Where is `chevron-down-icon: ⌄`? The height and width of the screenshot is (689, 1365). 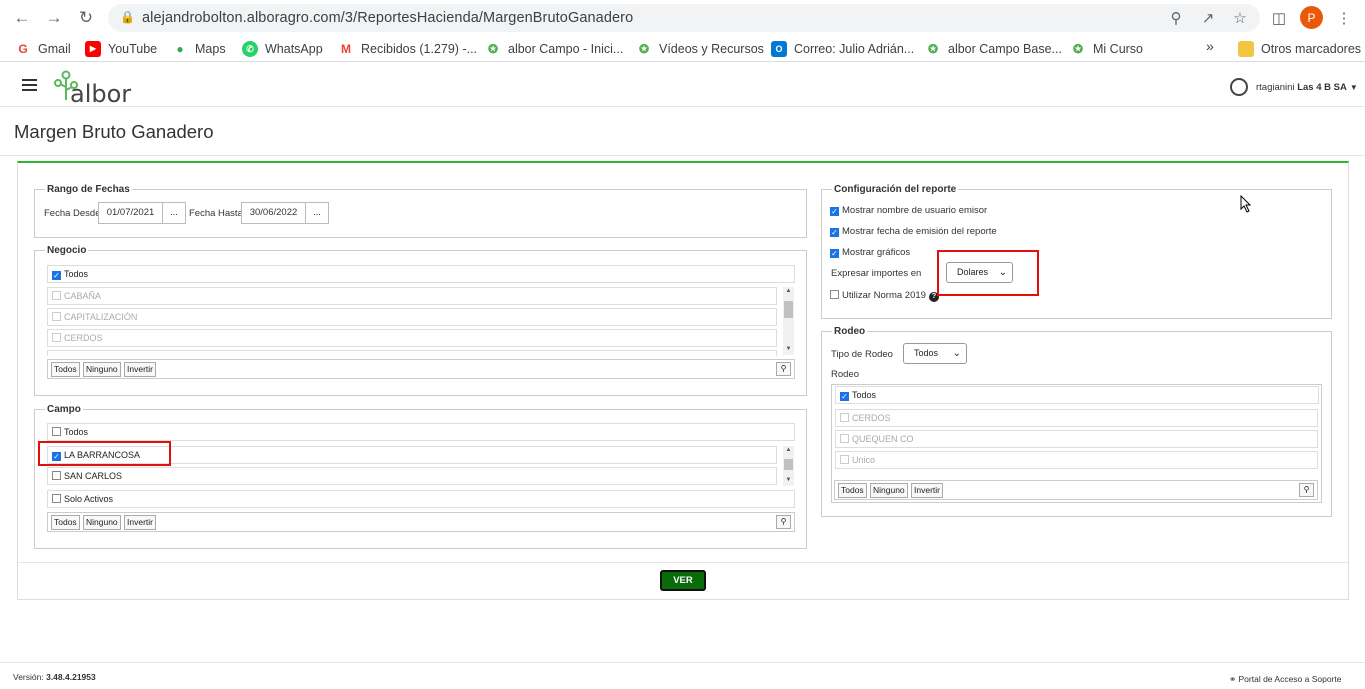
chevron-down-icon: ⌄ is located at coordinates (956, 353).